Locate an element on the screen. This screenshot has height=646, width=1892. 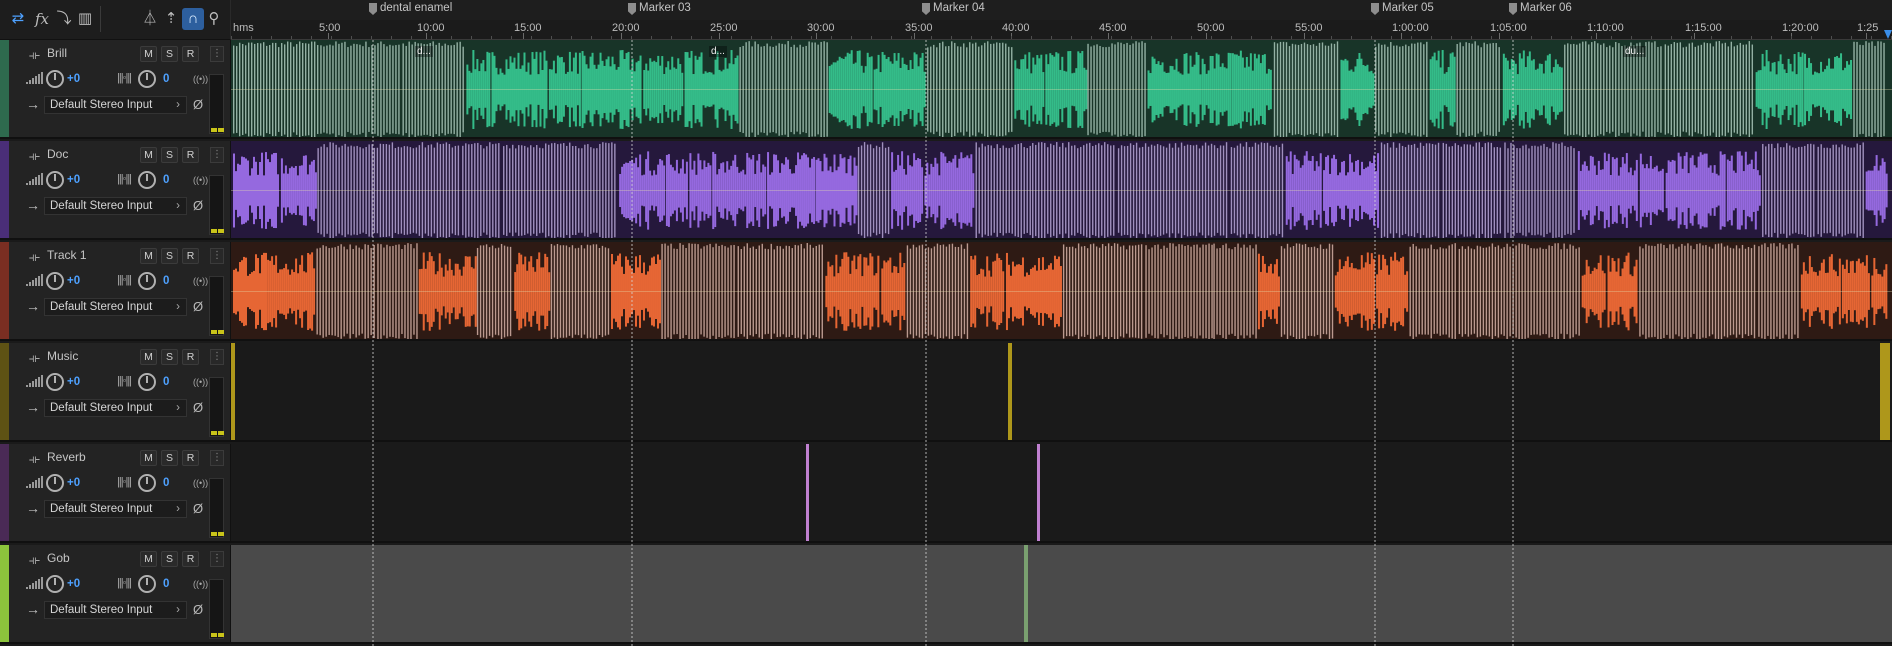
chevron-right-icon: › is located at coordinates (178, 610).